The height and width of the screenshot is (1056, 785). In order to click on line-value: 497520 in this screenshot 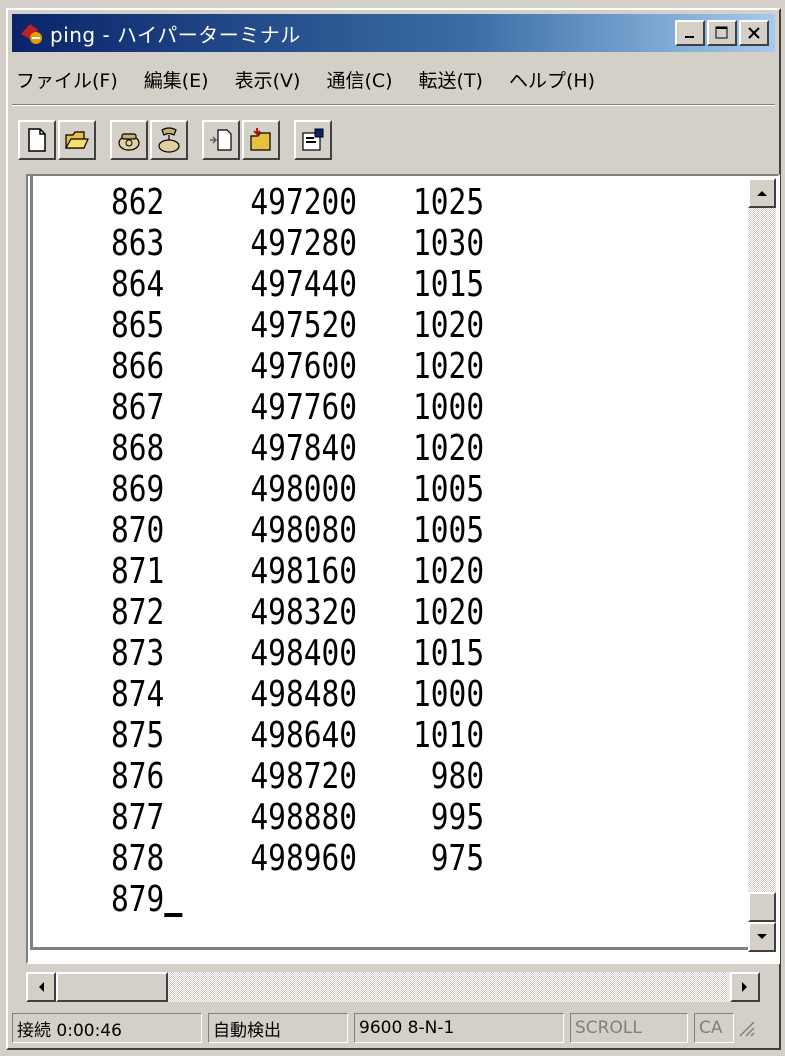, I will do `click(304, 325)`.